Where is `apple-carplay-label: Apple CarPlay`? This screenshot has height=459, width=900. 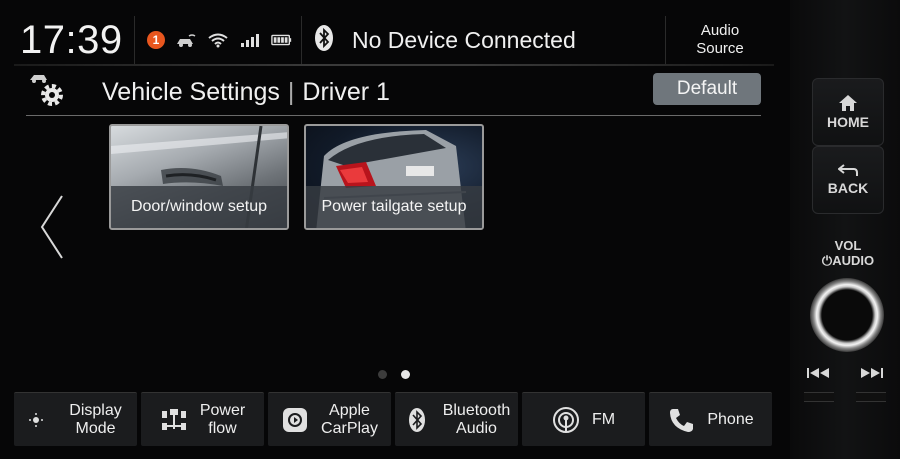
apple-carplay-label: Apple CarPlay is located at coordinates (349, 419).